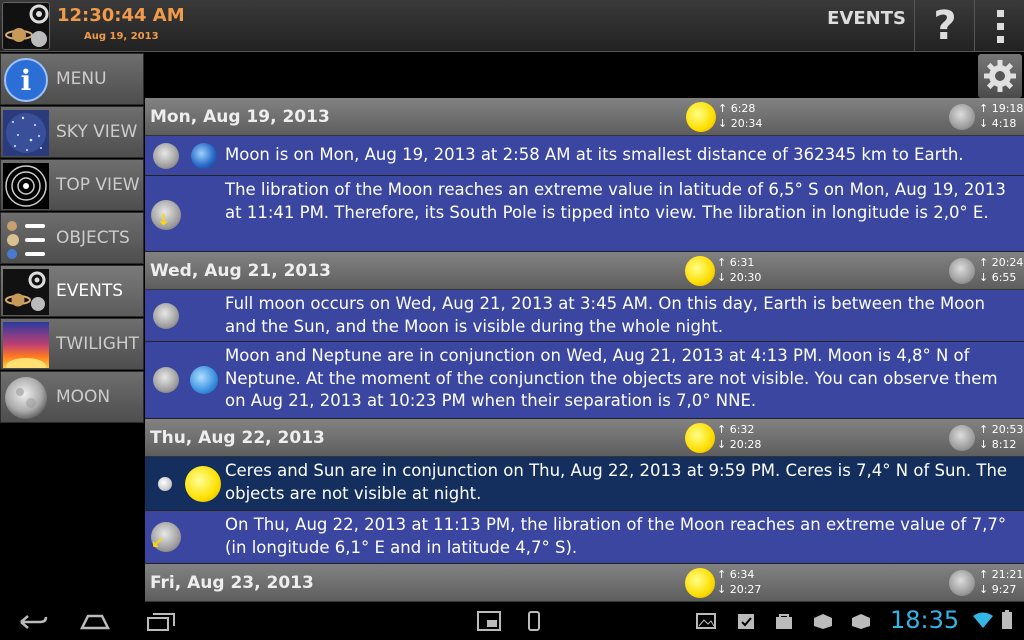 Image resolution: width=1024 pixels, height=640 pixels. I want to click on screen-icon, so click(489, 621).